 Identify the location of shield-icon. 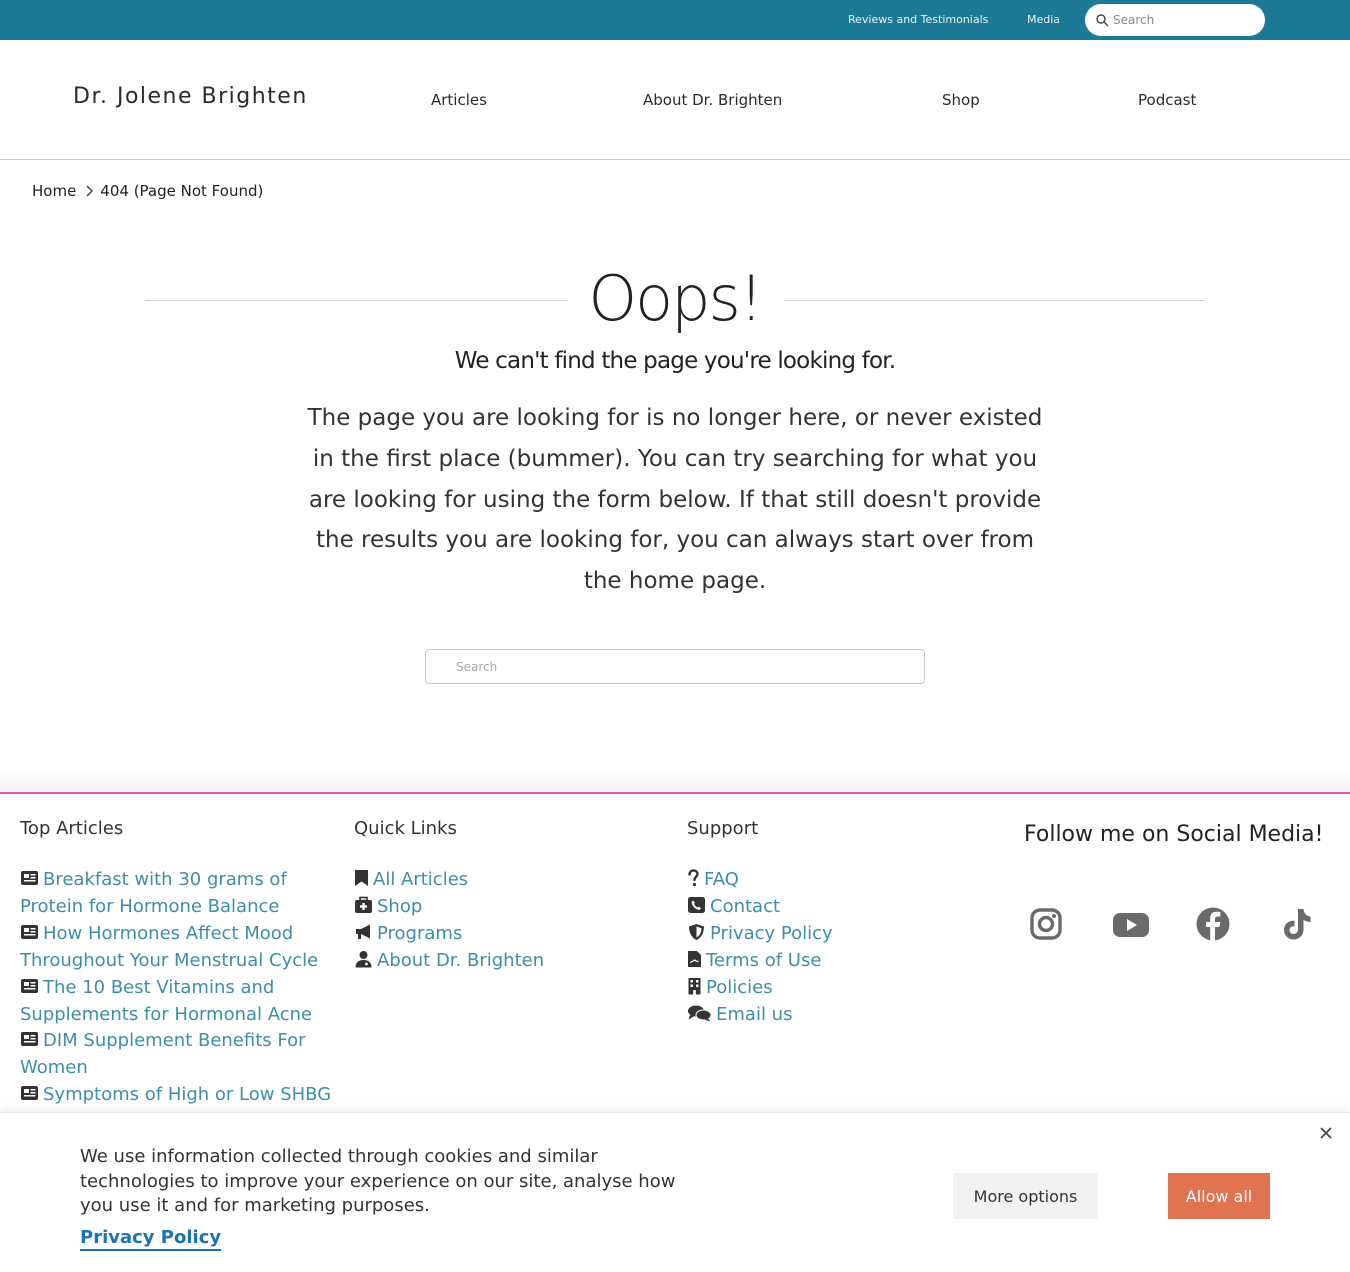
(696, 931).